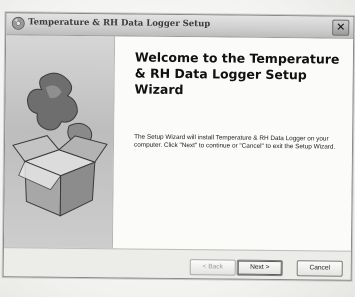 The width and height of the screenshot is (355, 297). I want to click on close-button: ✕, so click(341, 27).